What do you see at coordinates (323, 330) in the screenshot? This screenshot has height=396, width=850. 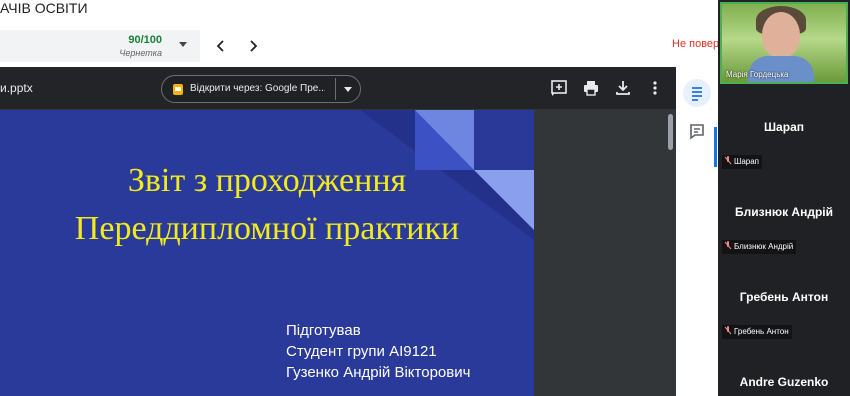 I see `slide-body-line: Підготував` at bounding box center [323, 330].